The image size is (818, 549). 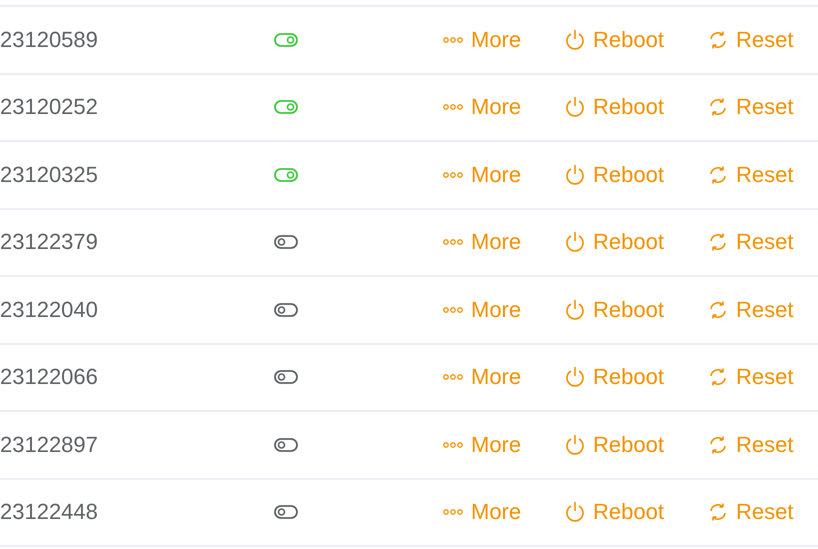 What do you see at coordinates (49, 242) in the screenshot?
I see `serial-number: 23122379` at bounding box center [49, 242].